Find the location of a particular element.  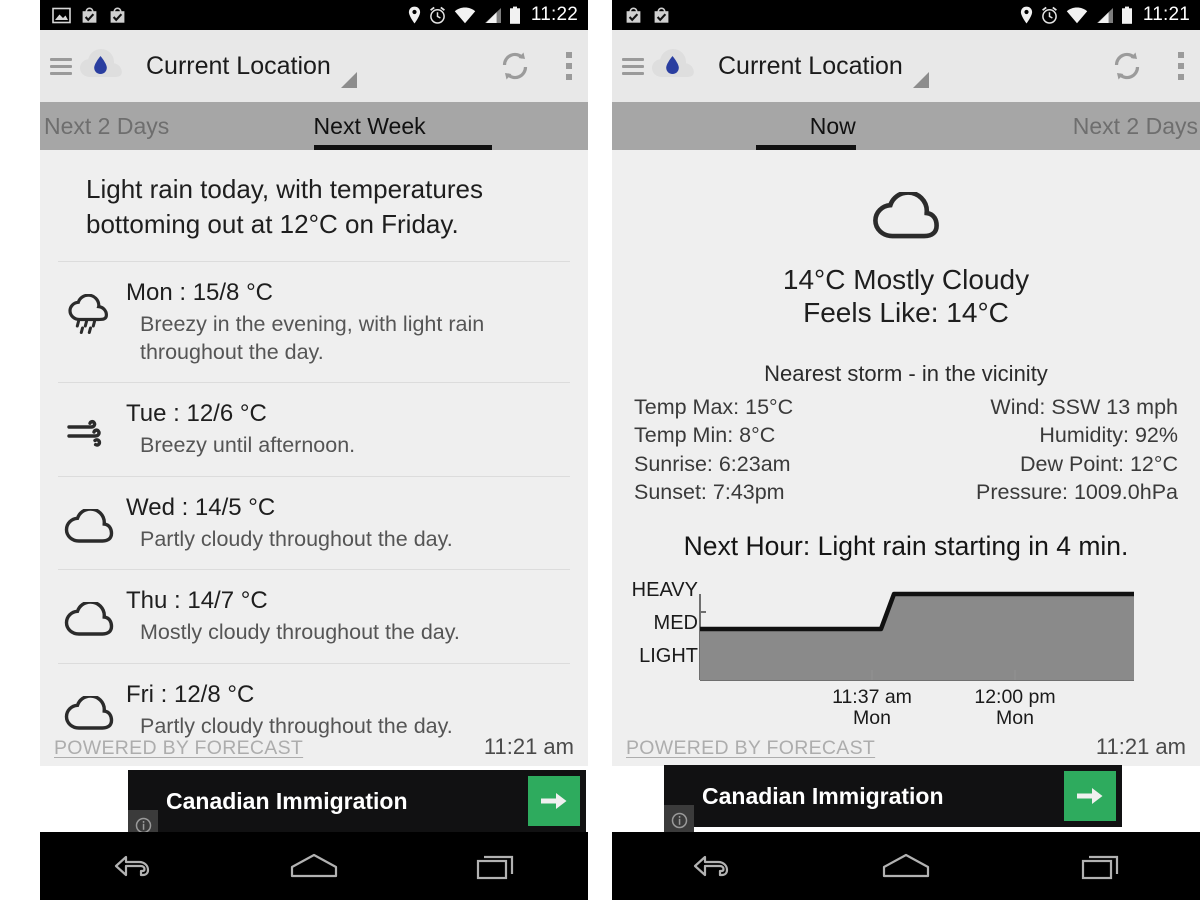

feels-like: Feels Like: 14°C is located at coordinates (906, 313).